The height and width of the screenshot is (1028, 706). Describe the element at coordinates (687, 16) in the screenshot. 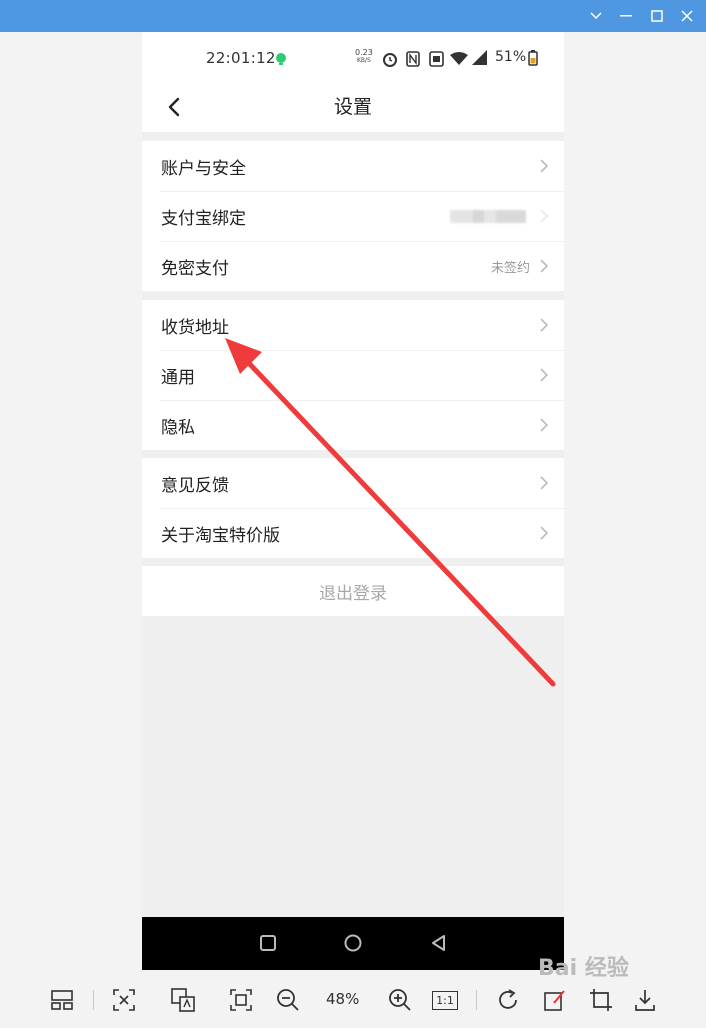

I see `close-icon` at that location.